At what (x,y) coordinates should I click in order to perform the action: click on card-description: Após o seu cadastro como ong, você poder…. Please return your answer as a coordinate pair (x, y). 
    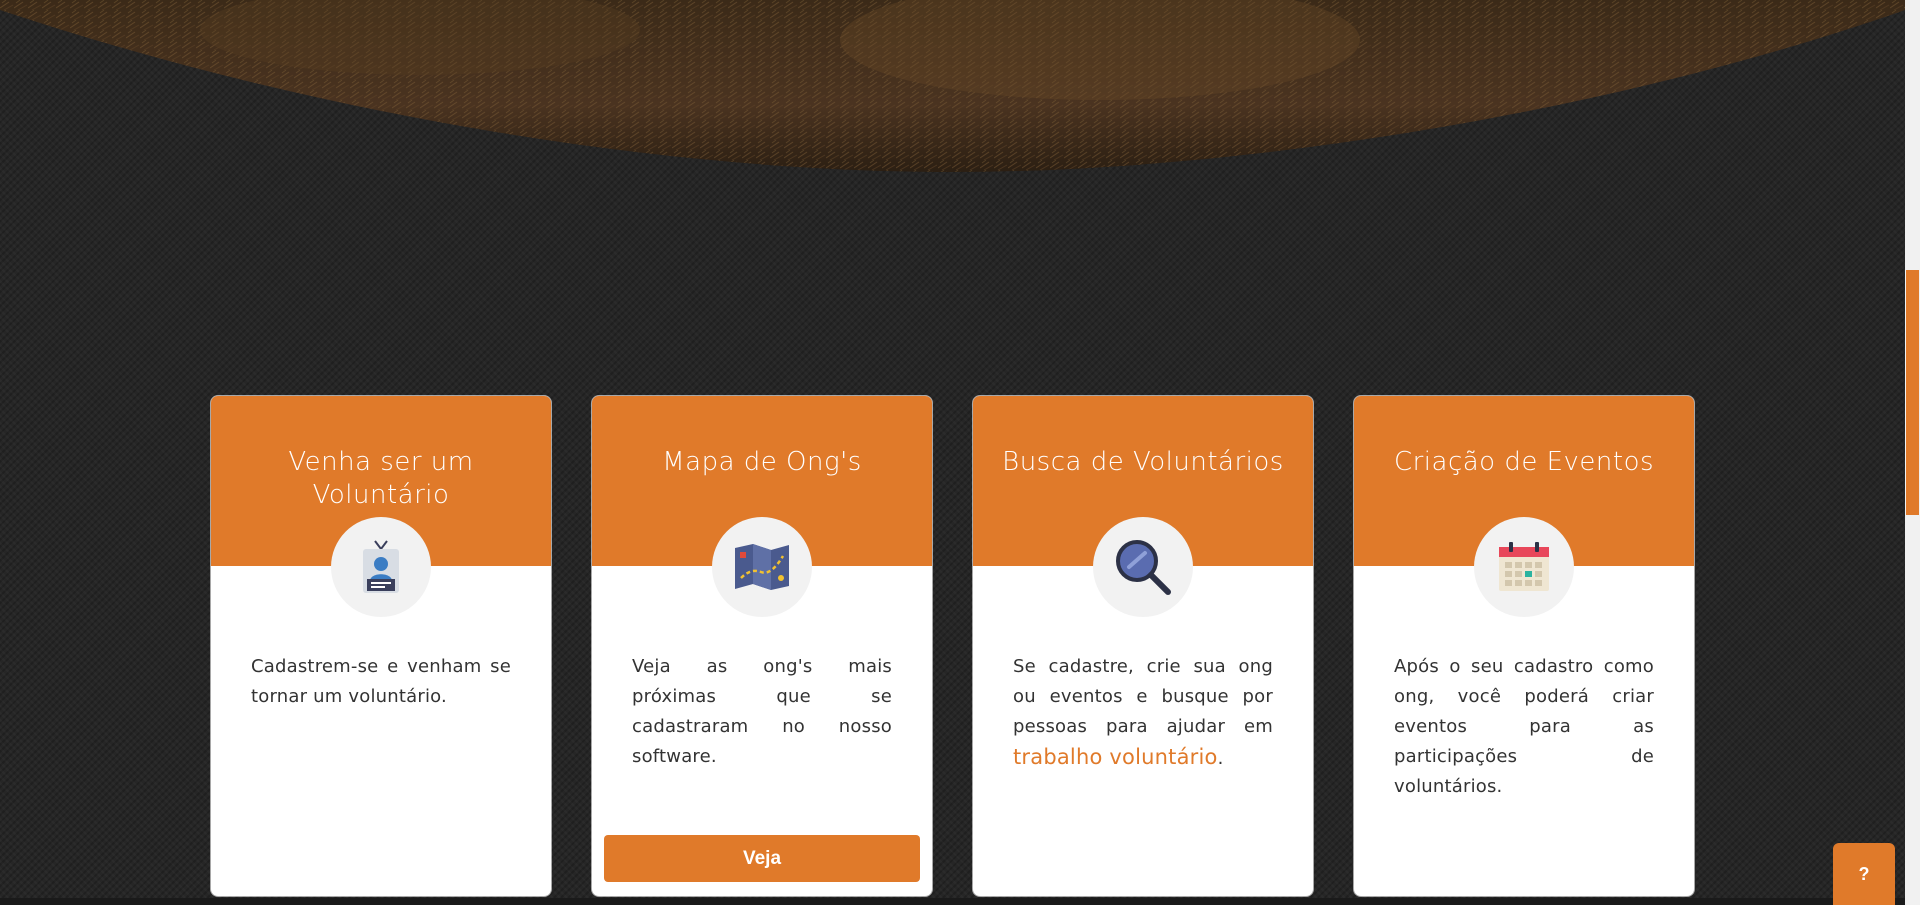
    Looking at the image, I should click on (1524, 726).